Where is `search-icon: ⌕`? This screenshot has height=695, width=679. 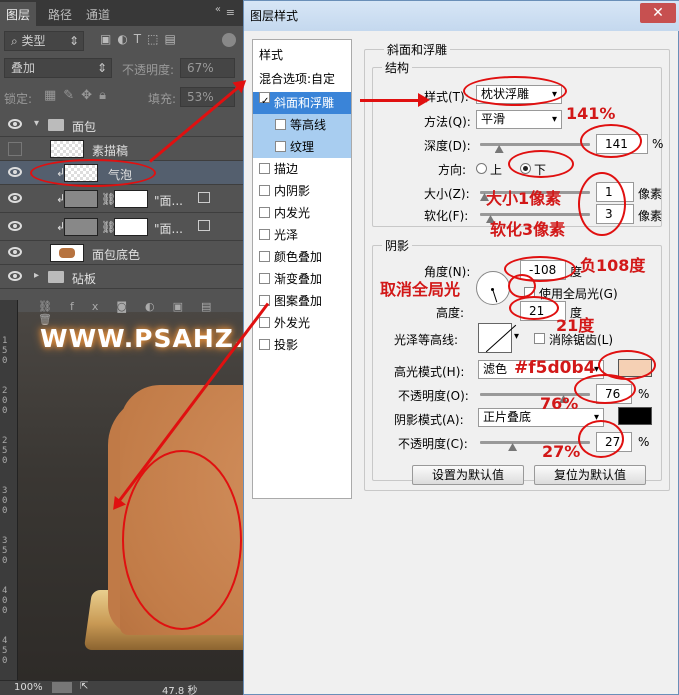 search-icon: ⌕ is located at coordinates (16, 41).